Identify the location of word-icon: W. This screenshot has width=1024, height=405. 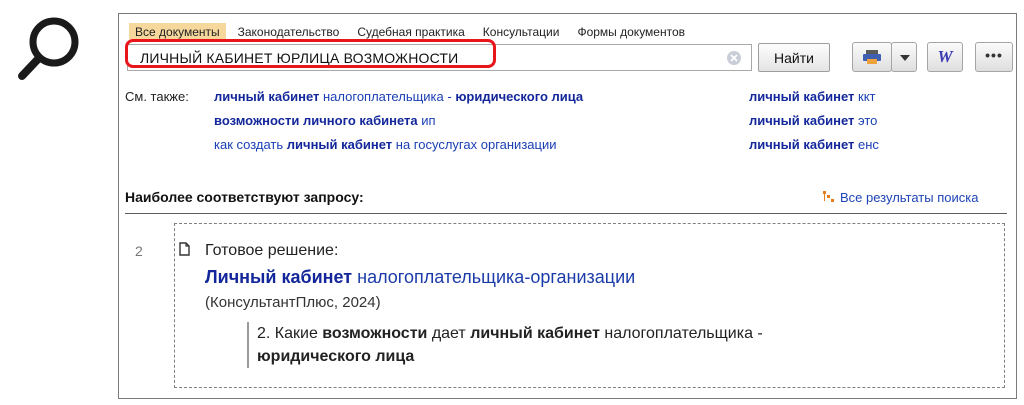
(945, 56).